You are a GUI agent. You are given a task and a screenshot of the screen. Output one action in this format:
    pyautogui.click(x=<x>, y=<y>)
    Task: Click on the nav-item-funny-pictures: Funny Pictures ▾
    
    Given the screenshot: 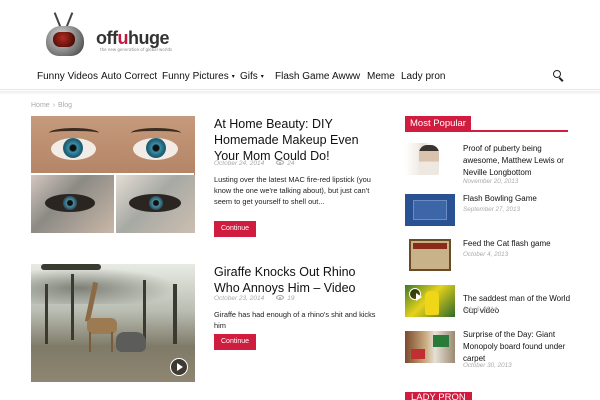 What is the action you would take?
    pyautogui.click(x=198, y=76)
    